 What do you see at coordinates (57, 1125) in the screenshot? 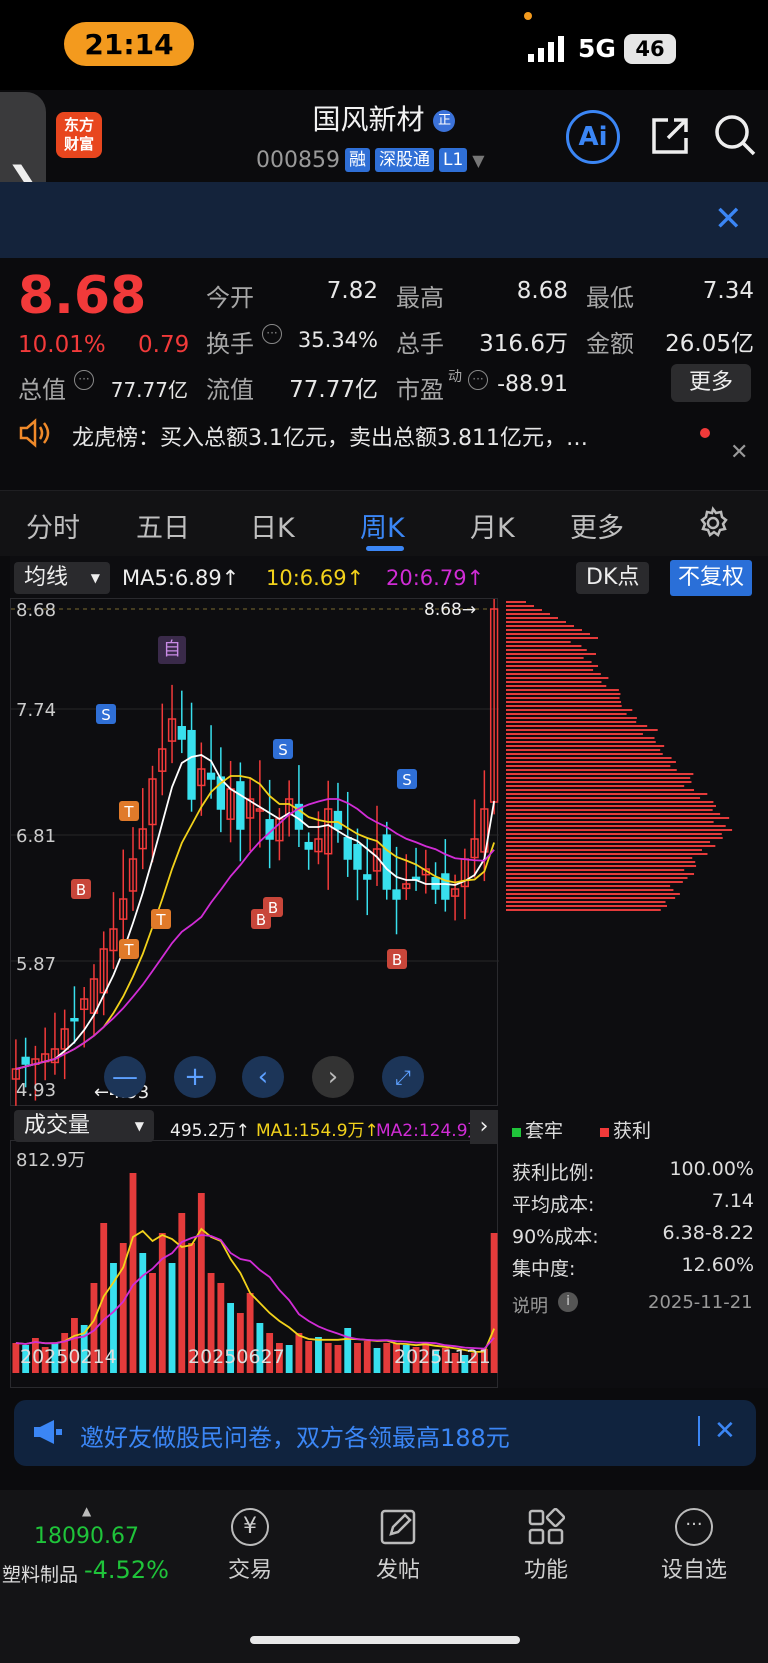
I see `volume-select-label: 成交量` at bounding box center [57, 1125].